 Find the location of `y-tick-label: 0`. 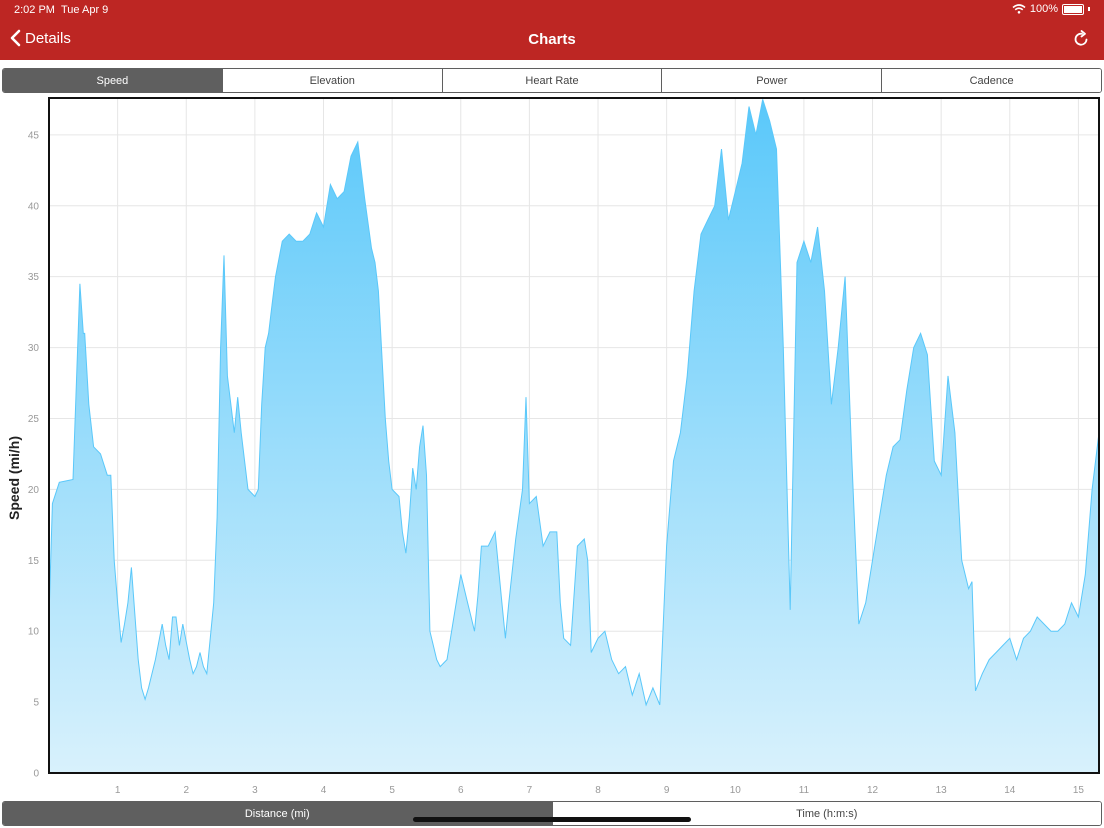

y-tick-label: 0 is located at coordinates (36, 774).